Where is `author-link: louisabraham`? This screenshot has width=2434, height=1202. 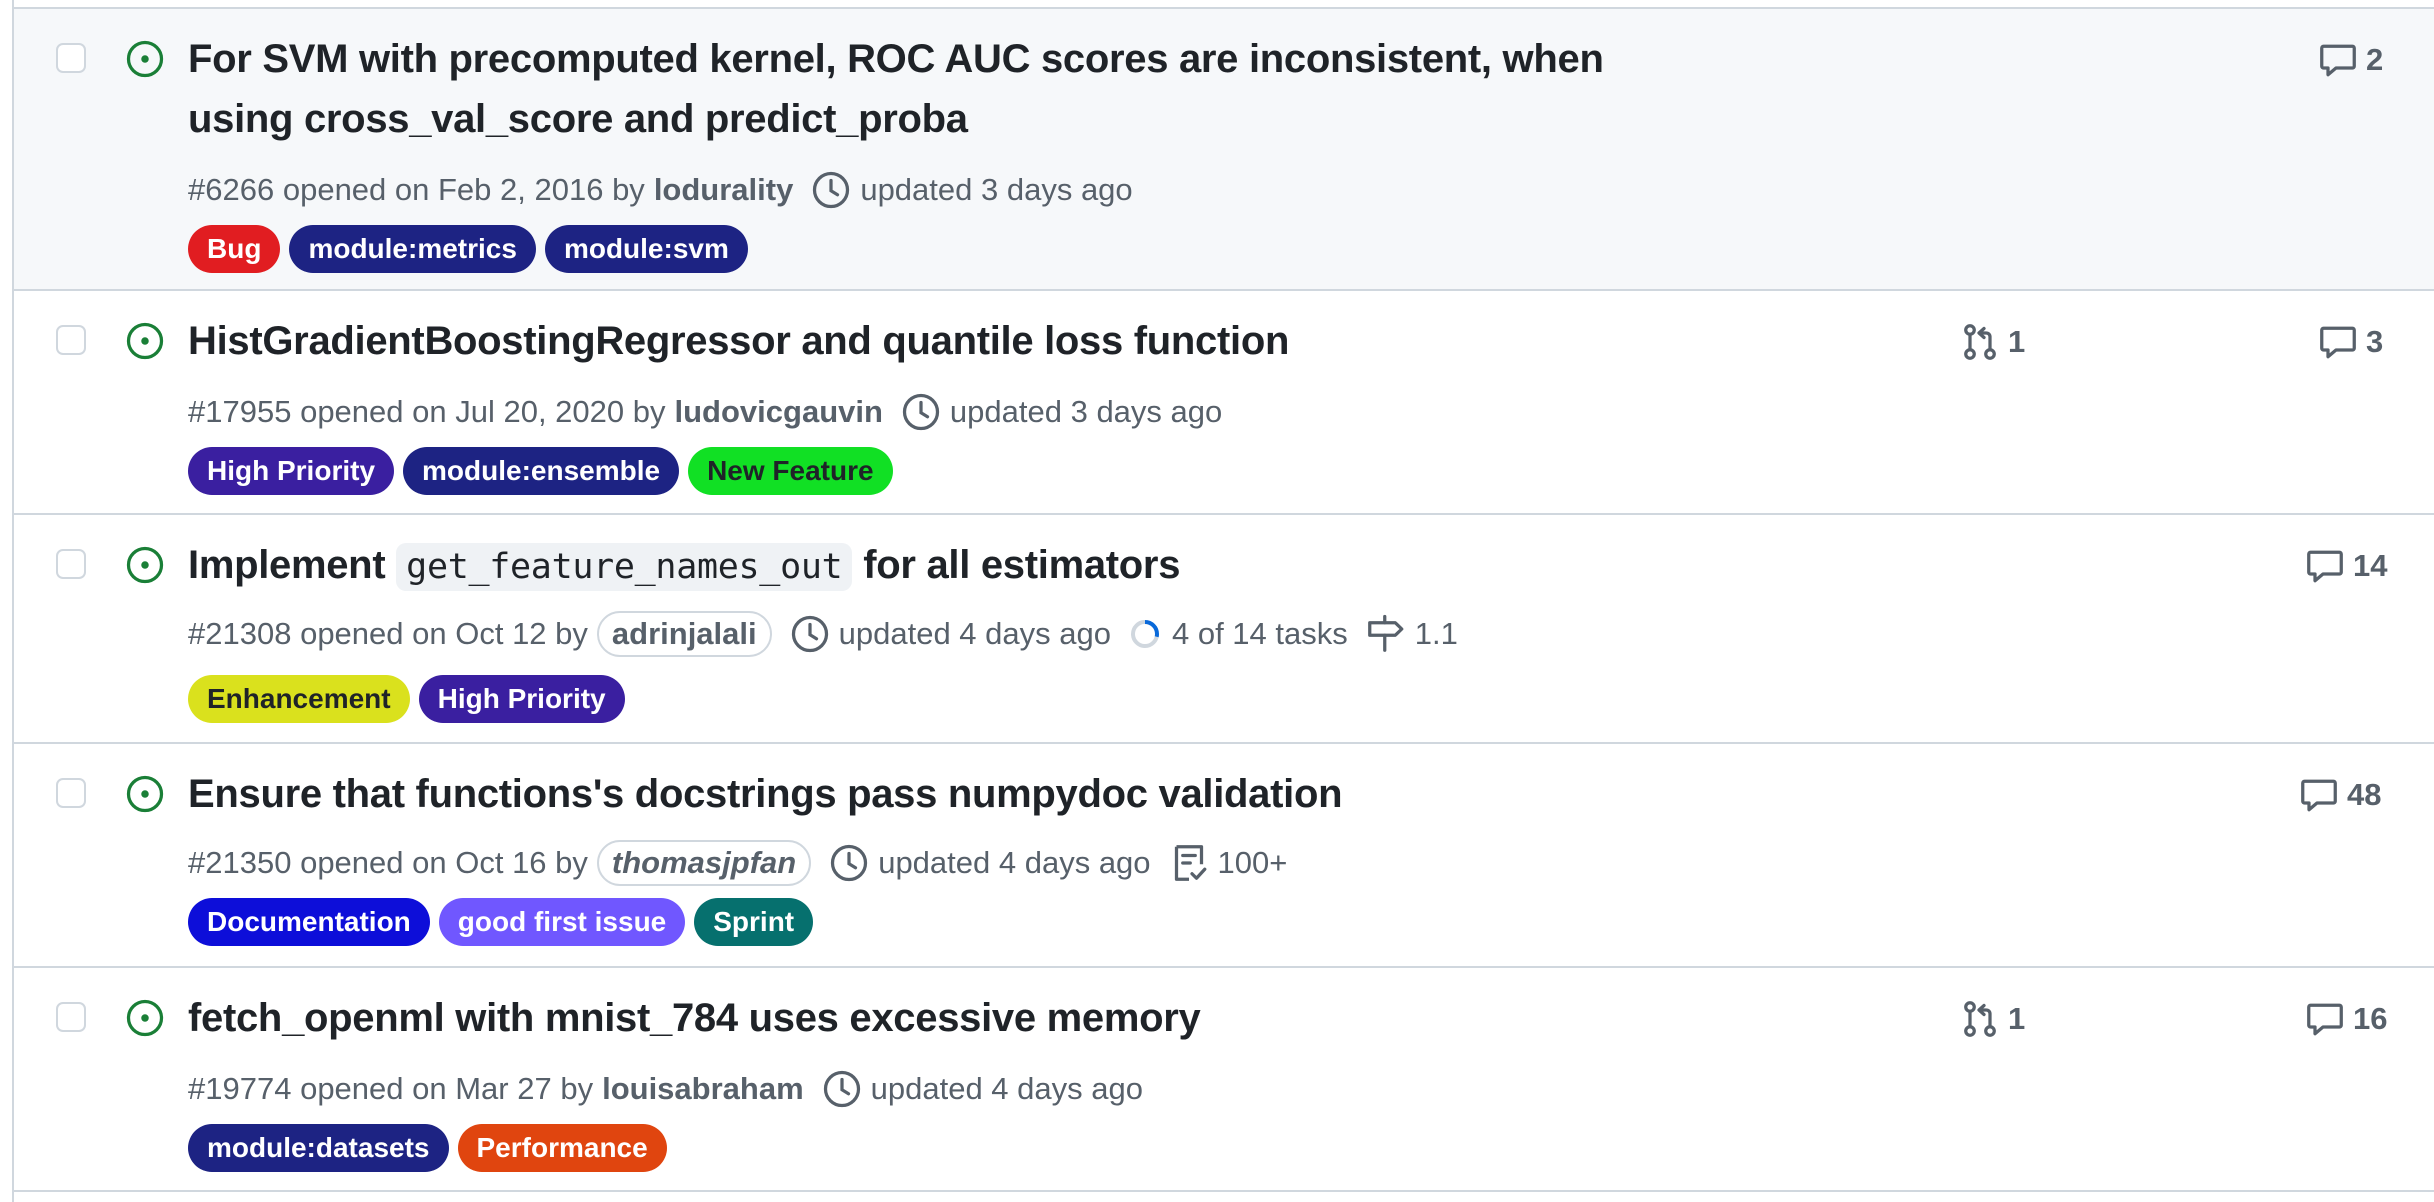 author-link: louisabraham is located at coordinates (703, 1089).